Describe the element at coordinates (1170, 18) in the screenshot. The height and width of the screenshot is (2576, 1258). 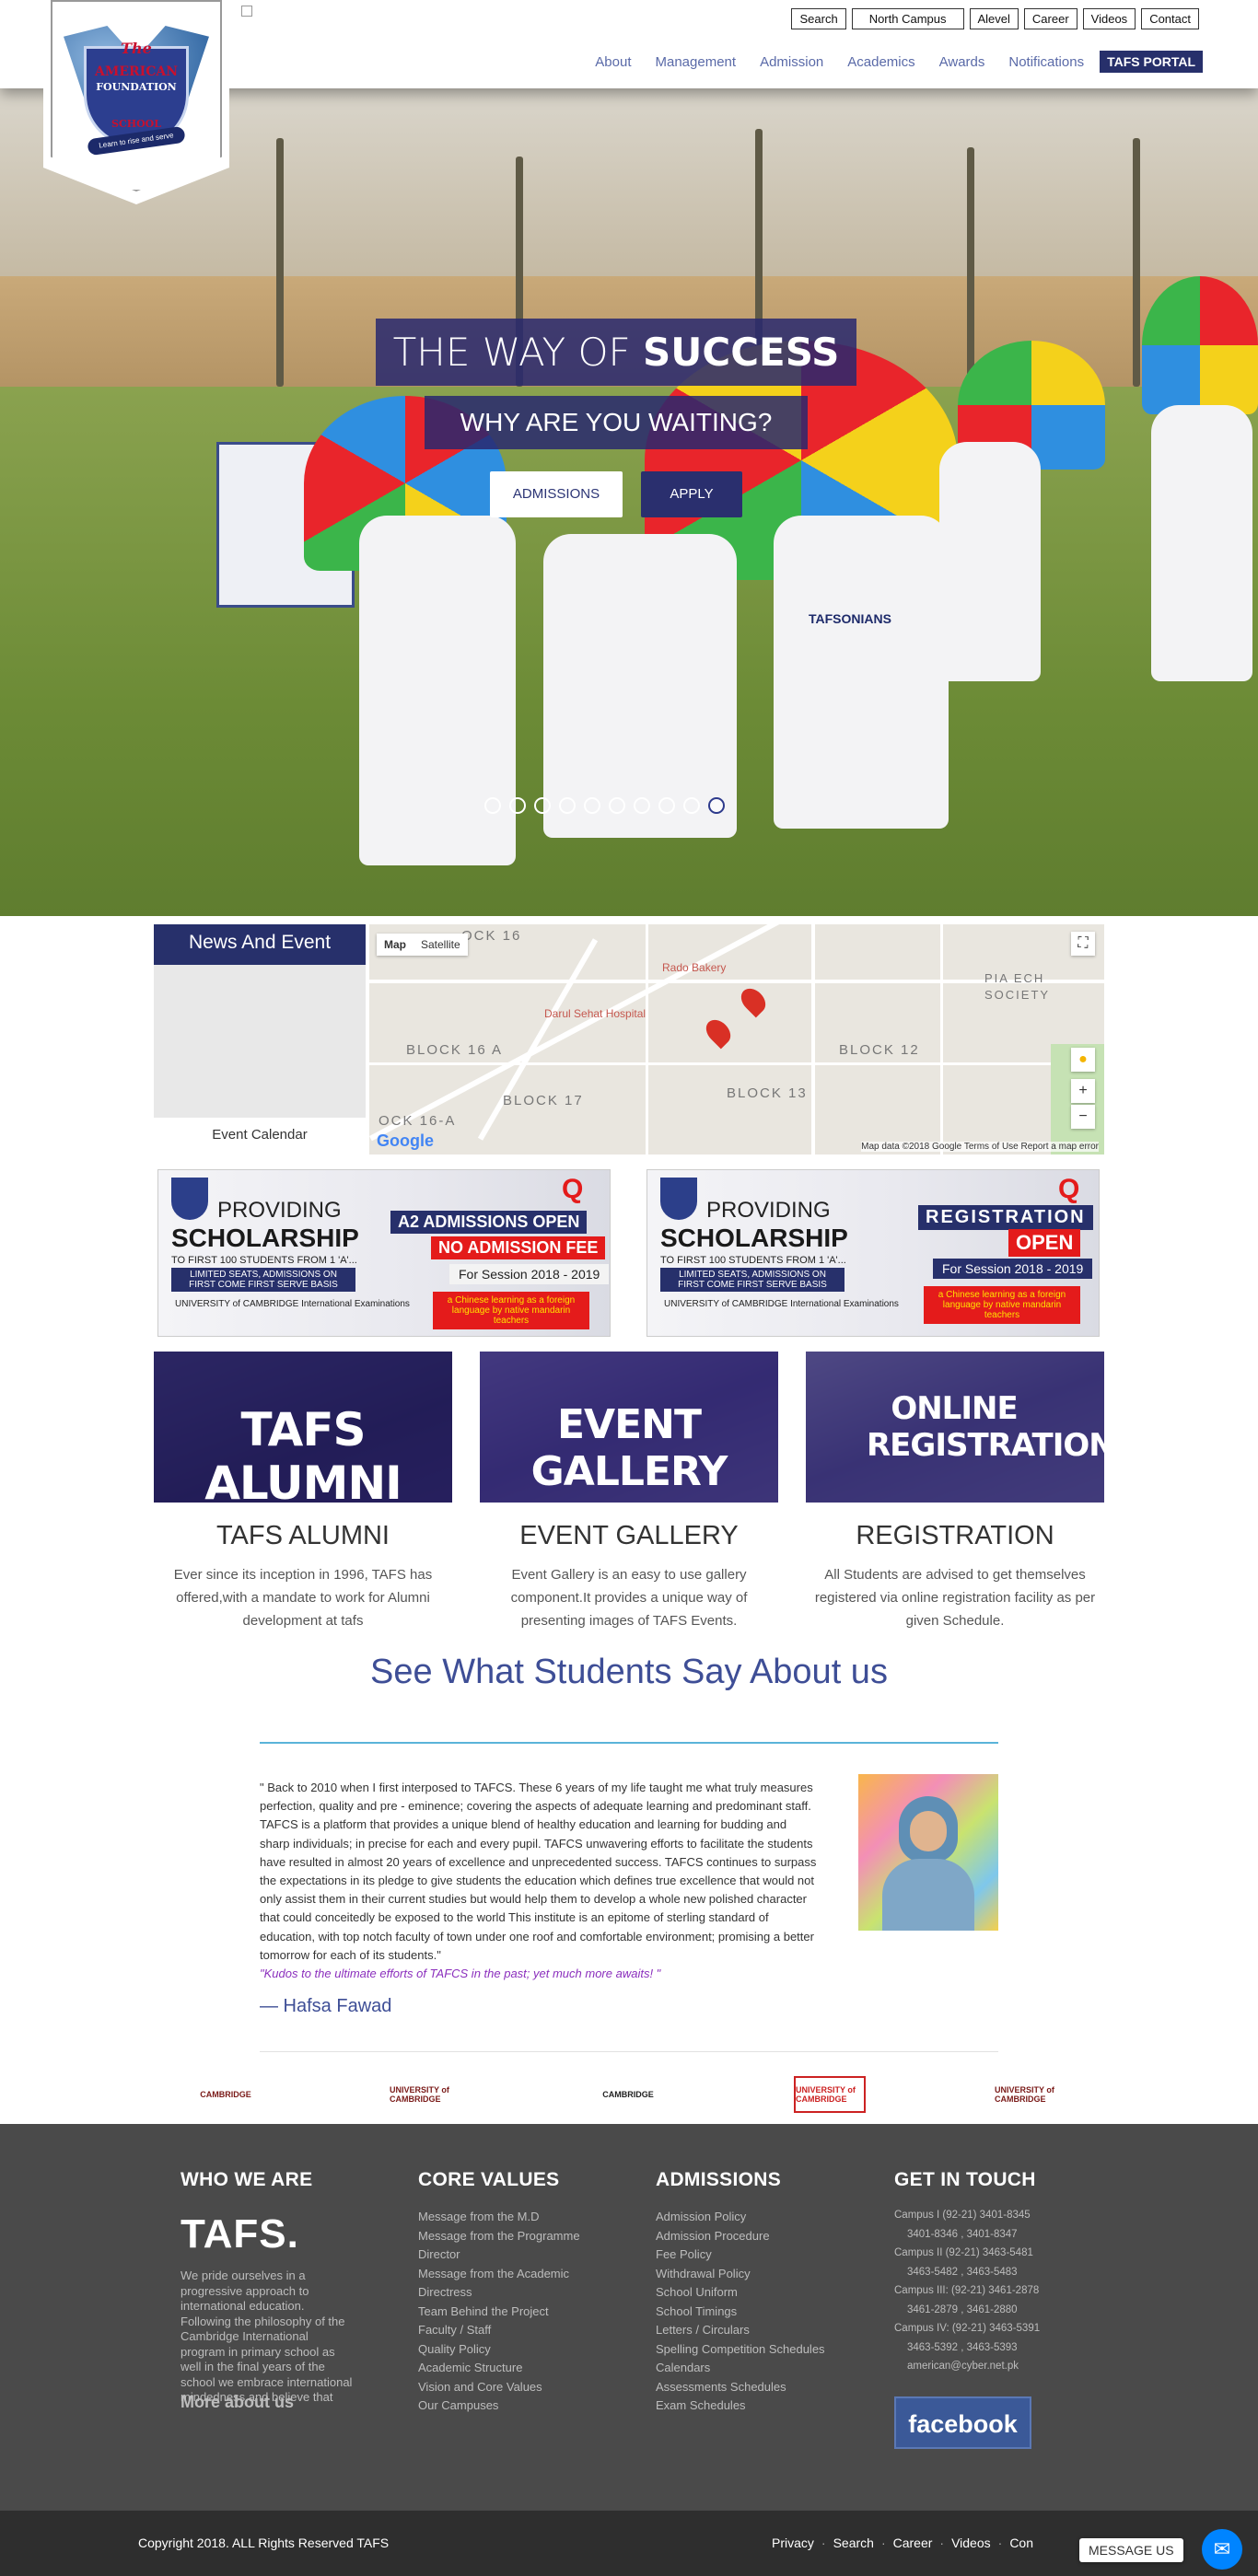
I see `top-link-contact: Contact` at that location.